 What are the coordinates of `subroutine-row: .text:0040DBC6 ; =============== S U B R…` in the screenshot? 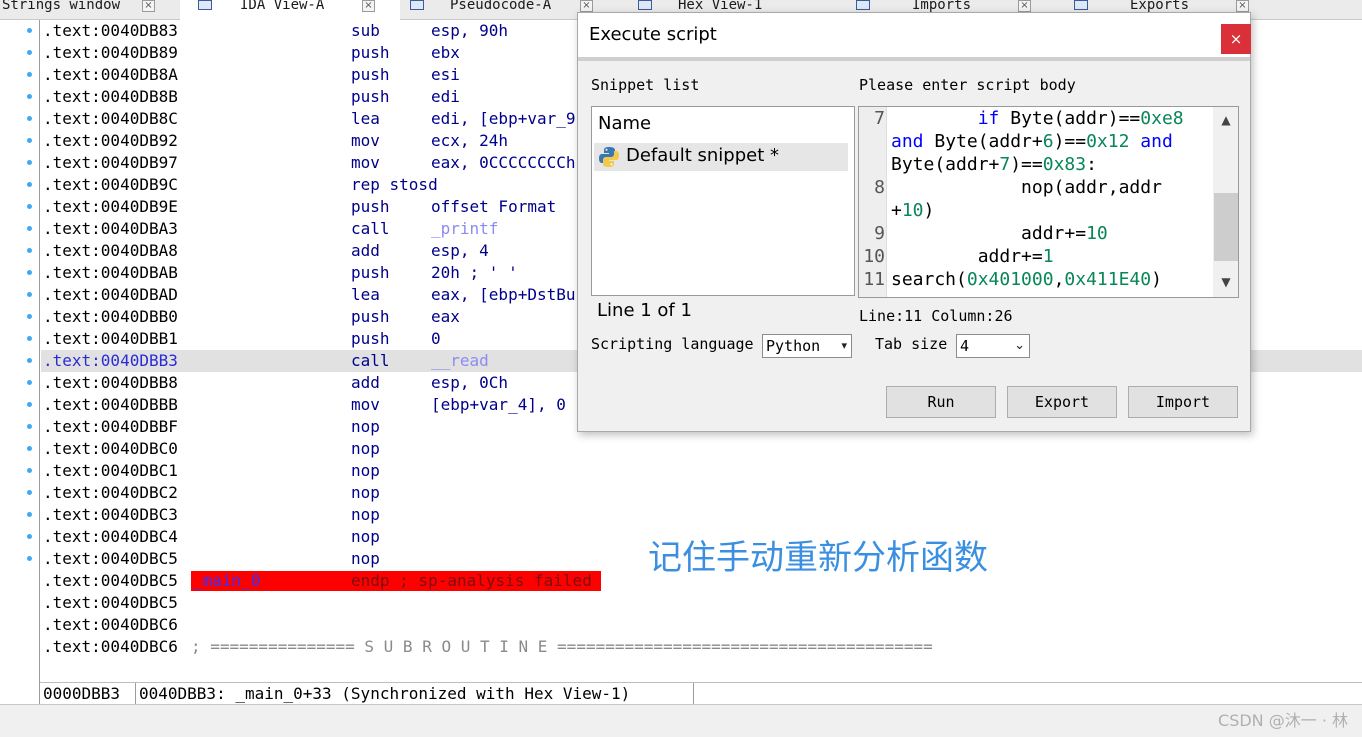 It's located at (701, 647).